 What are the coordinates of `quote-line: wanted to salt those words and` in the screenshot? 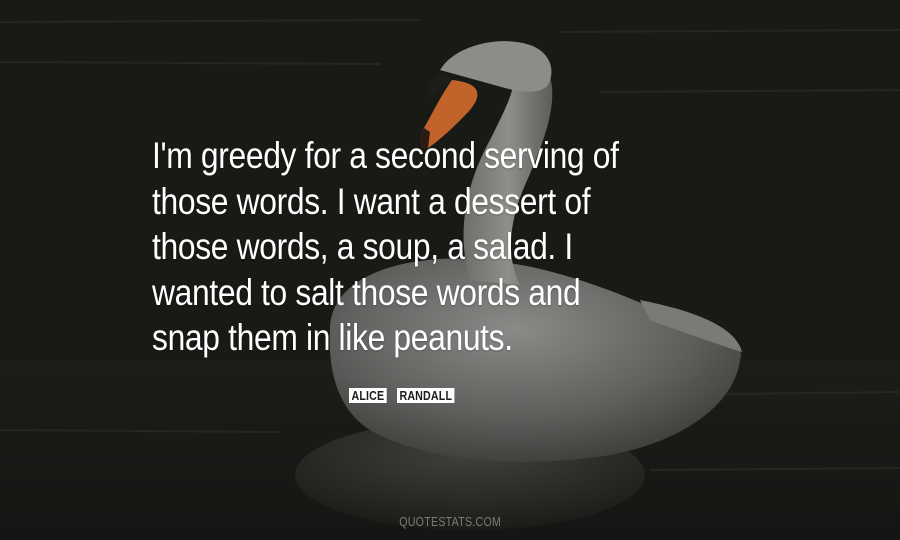 It's located at (366, 292).